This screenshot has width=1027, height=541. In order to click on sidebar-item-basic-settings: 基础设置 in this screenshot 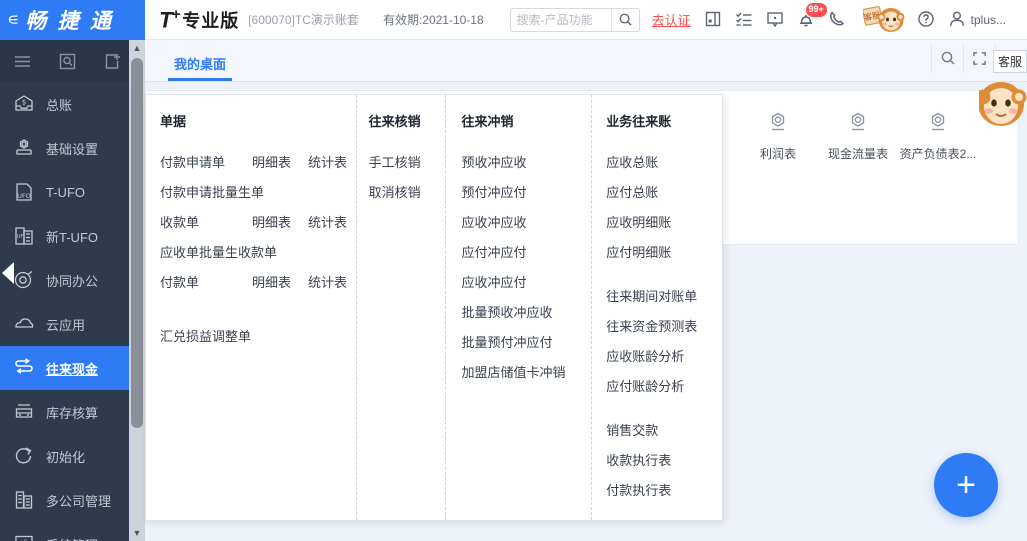, I will do `click(64, 148)`.